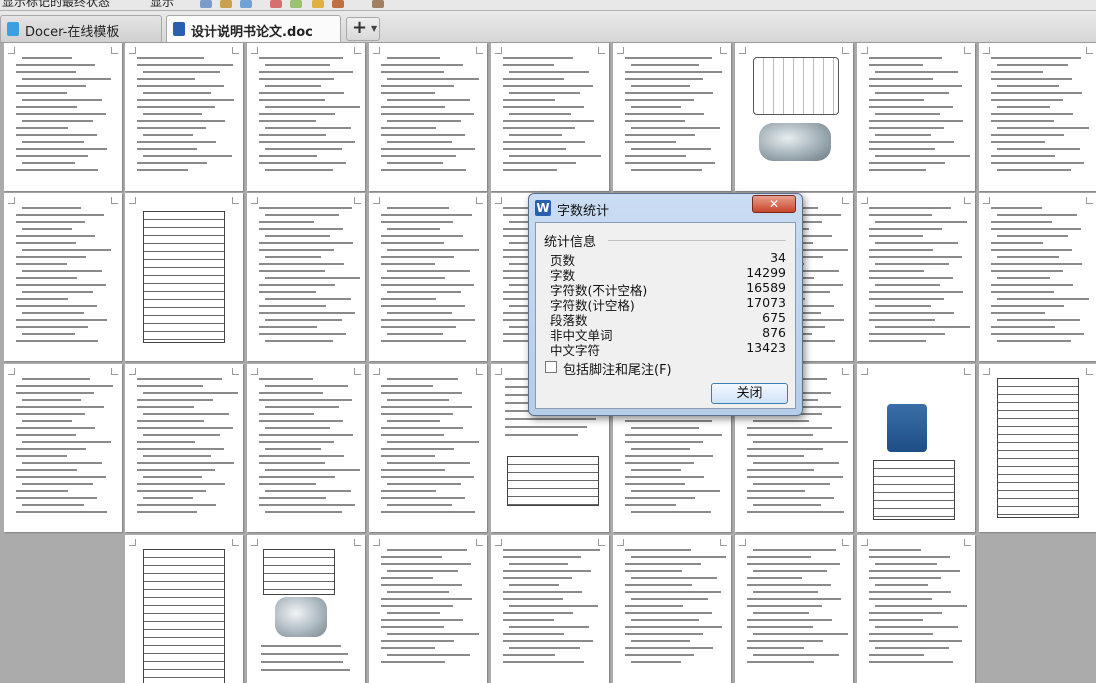 This screenshot has width=1096, height=683. What do you see at coordinates (360, 27) in the screenshot?
I see `plus-icon: +` at bounding box center [360, 27].